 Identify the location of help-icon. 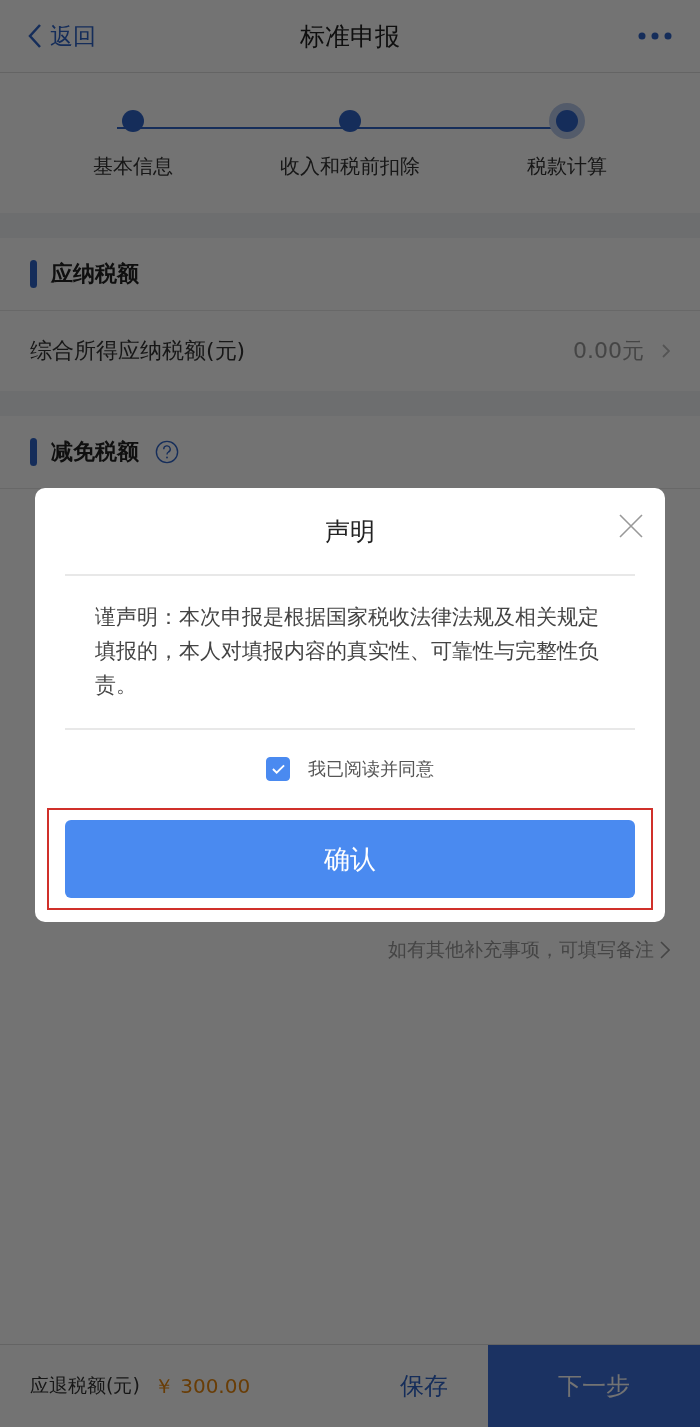
(167, 452).